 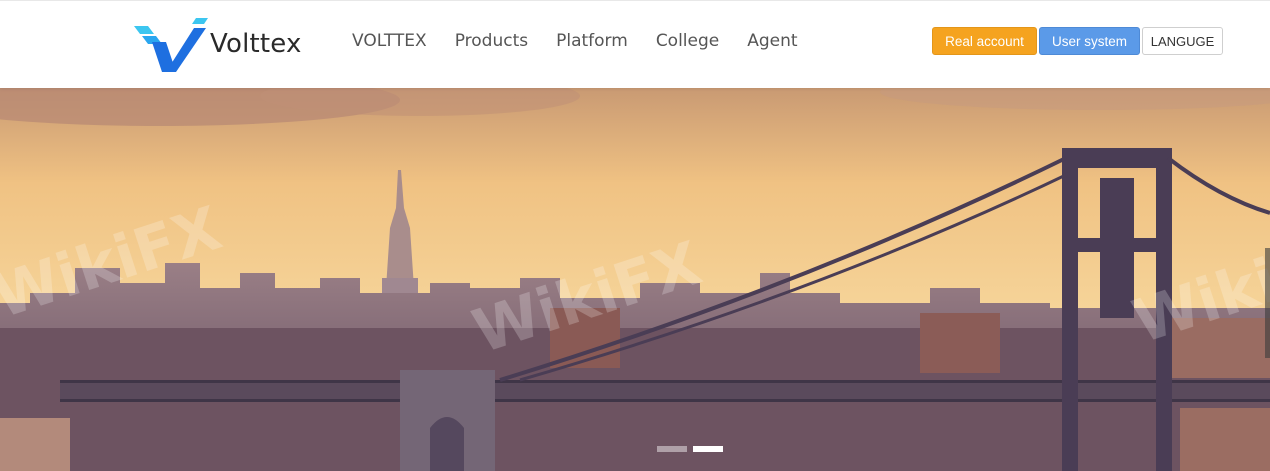 What do you see at coordinates (1267, 303) in the screenshot?
I see `scroll-indicator` at bounding box center [1267, 303].